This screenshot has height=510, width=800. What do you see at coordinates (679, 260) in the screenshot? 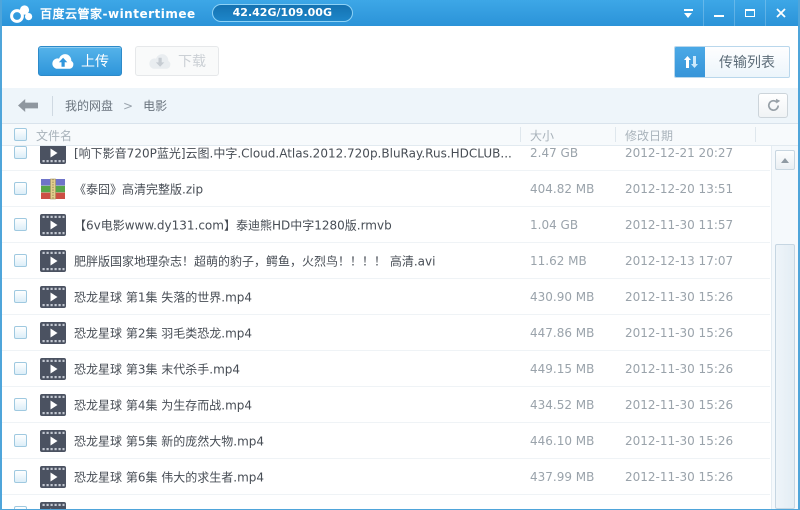
I see `file-date: 2012-12-13 17:07` at bounding box center [679, 260].